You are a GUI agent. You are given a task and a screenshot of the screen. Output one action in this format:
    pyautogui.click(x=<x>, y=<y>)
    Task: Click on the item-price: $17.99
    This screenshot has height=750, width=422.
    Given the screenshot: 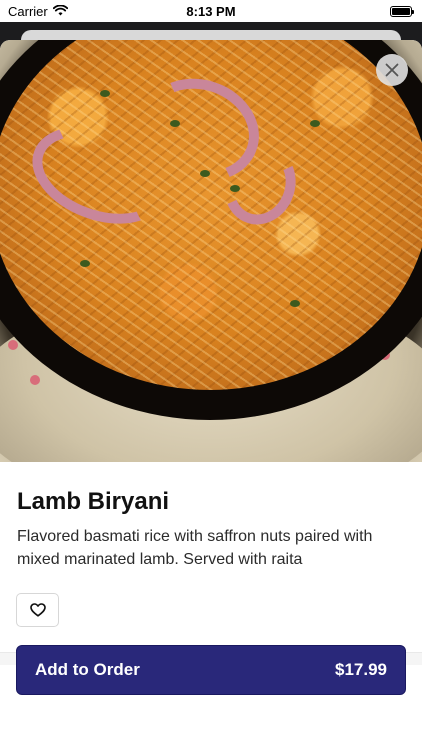 What is the action you would take?
    pyautogui.click(x=361, y=669)
    